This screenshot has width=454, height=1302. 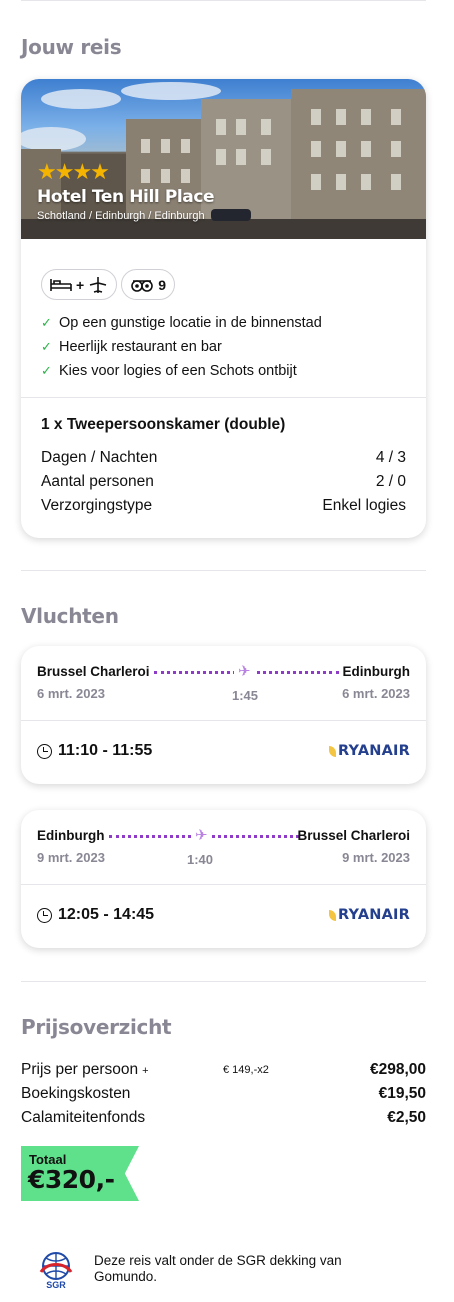 I want to click on flight-date-departure: 6 mrt. 2023, so click(x=71, y=693).